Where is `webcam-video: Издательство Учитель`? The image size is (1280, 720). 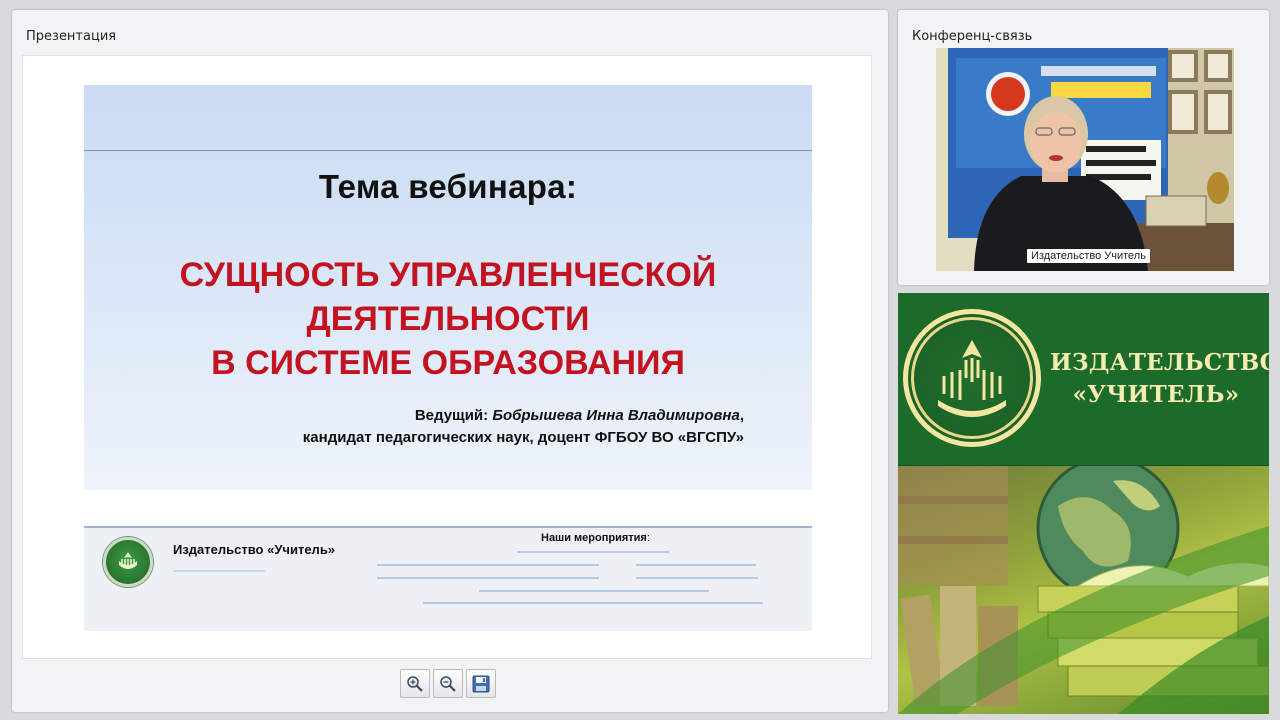
webcam-video: Издательство Учитель is located at coordinates (1085, 159).